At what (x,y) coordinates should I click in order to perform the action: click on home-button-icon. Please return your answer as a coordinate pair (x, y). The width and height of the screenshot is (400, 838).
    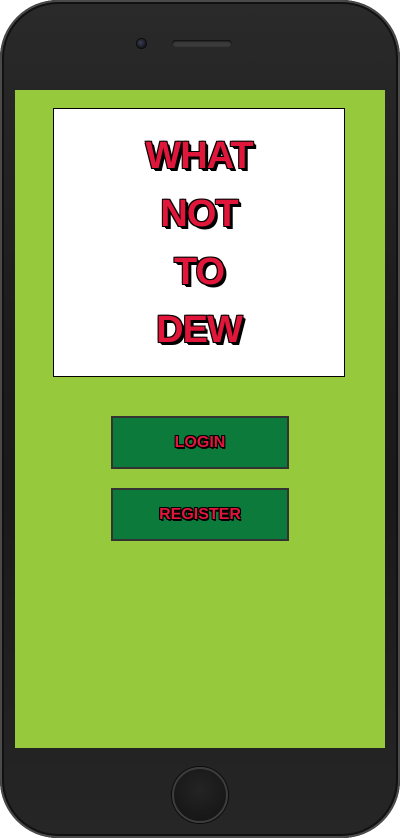
    Looking at the image, I should click on (200, 795).